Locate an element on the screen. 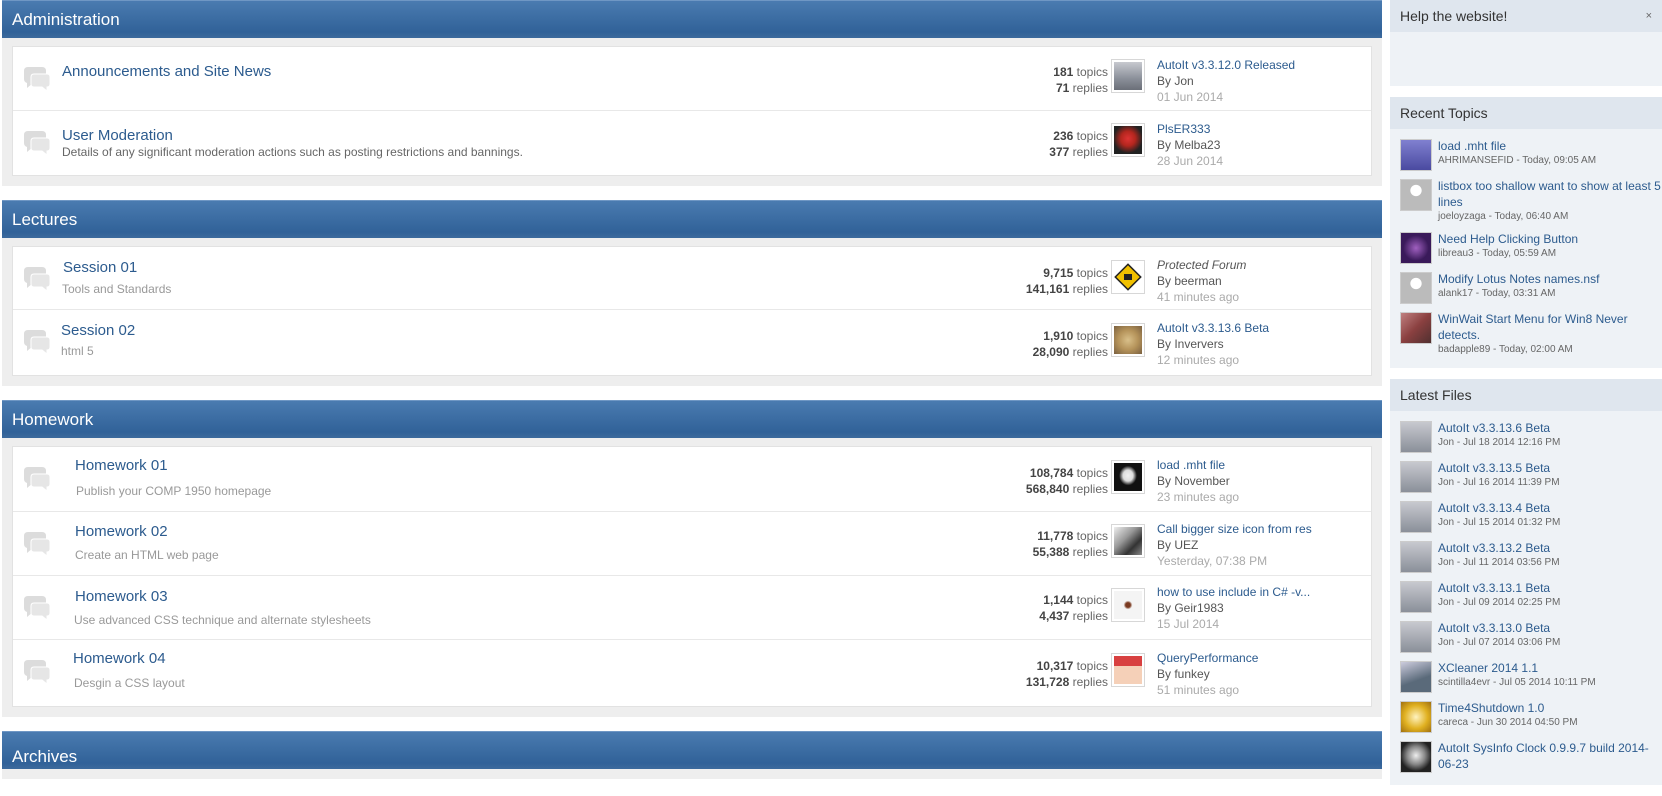 This screenshot has width=1662, height=796. avatar-image is located at coordinates (1128, 477).